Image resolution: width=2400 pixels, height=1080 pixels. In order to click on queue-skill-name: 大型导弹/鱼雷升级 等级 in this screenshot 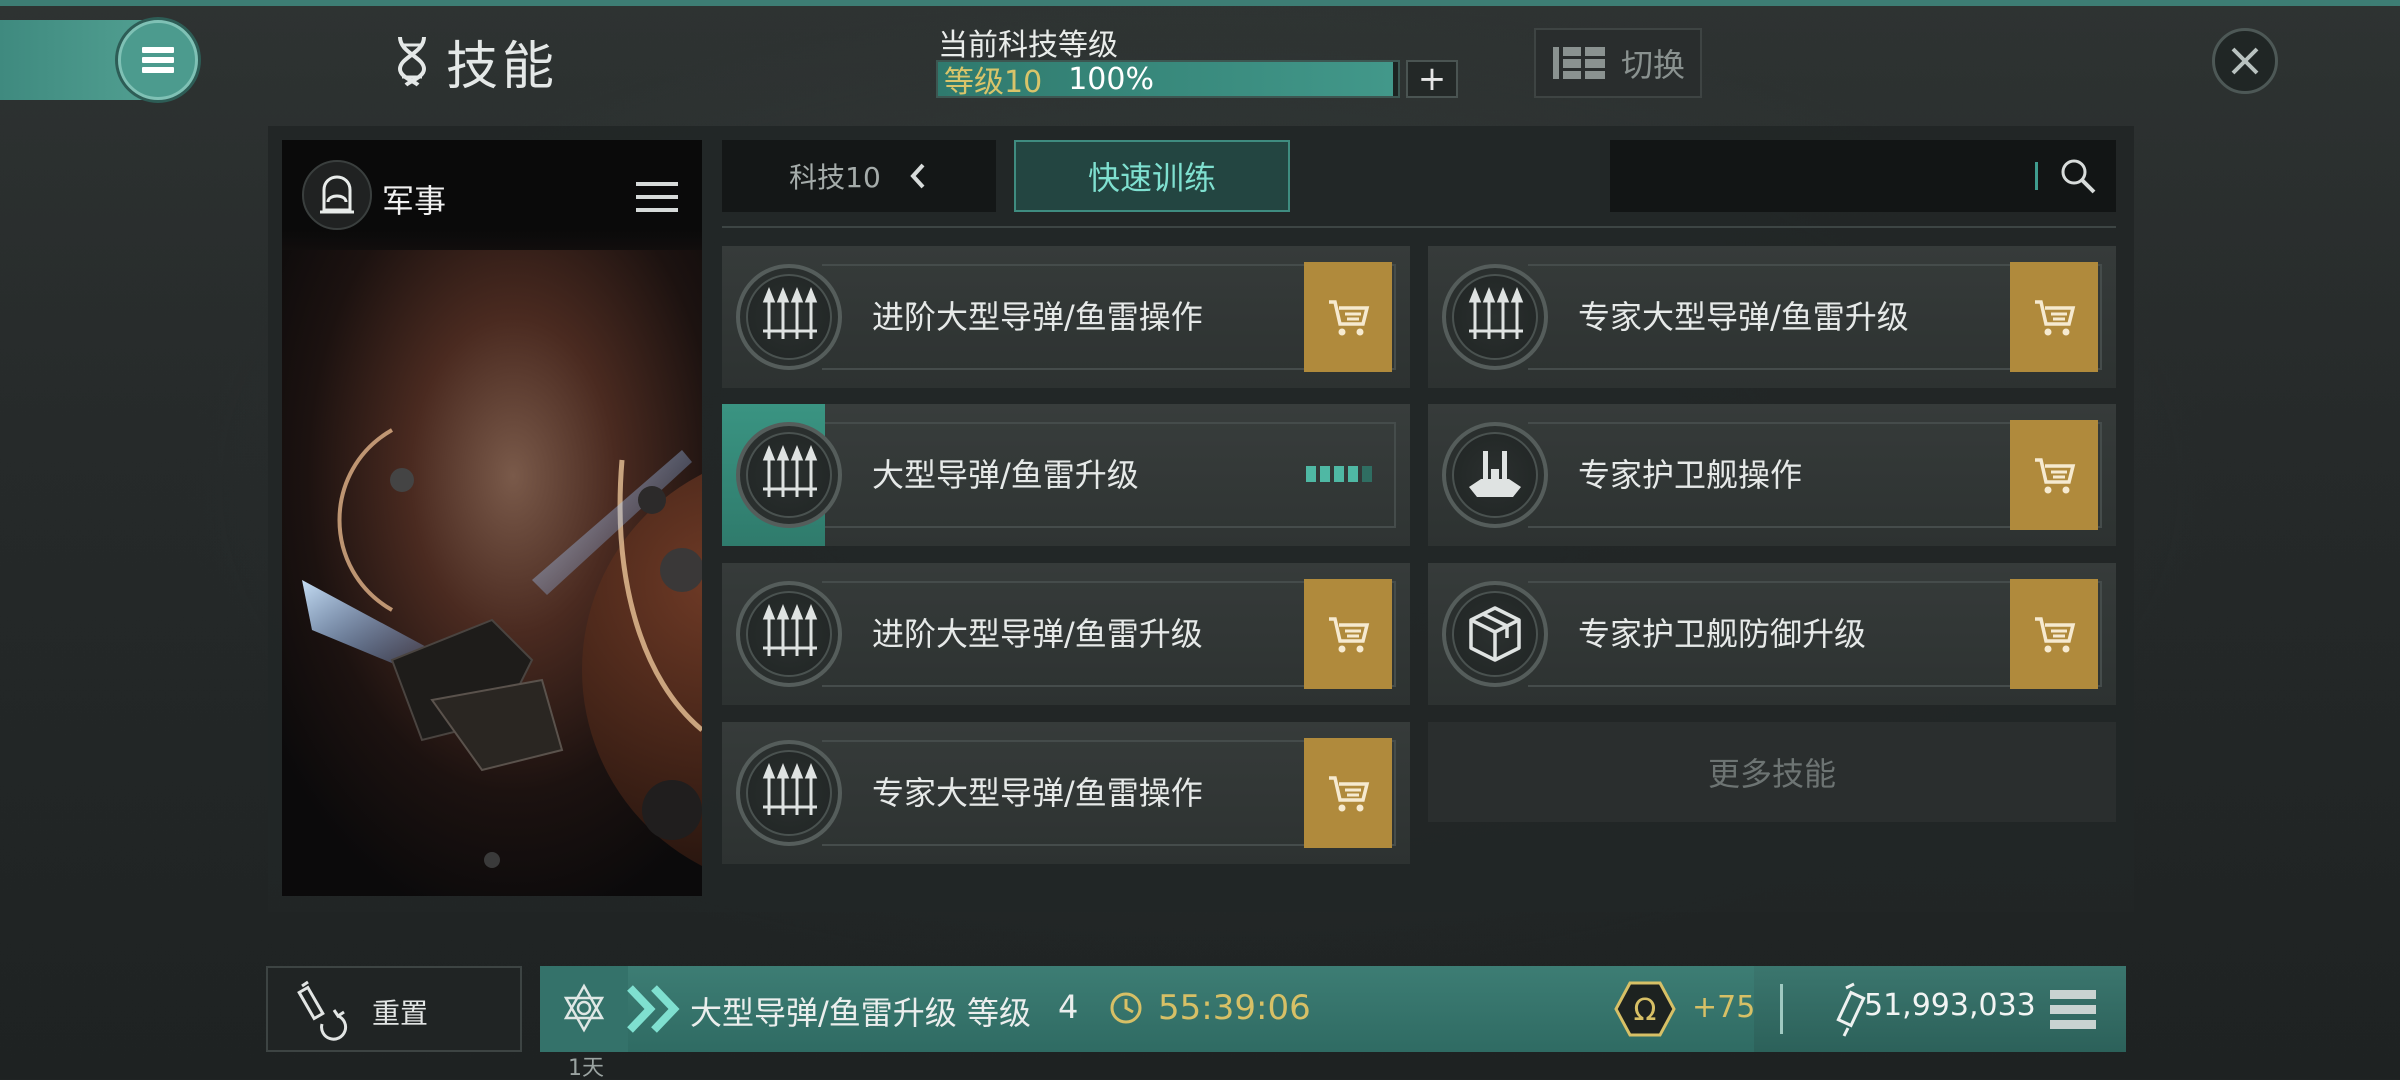, I will do `click(860, 1013)`.